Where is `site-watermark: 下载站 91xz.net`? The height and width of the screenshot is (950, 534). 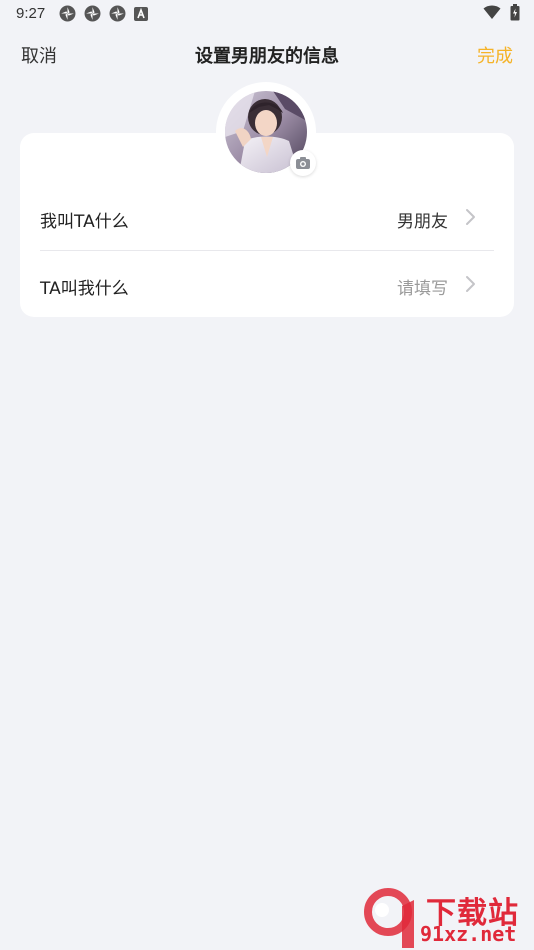 site-watermark: 下载站 91xz.net is located at coordinates (448, 918).